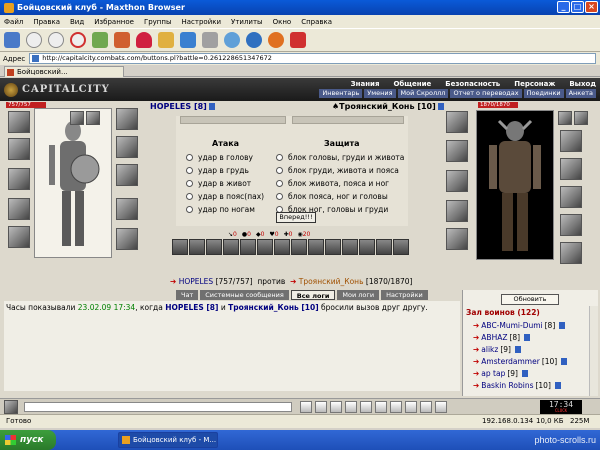 This screenshot has width=600, height=450. What do you see at coordinates (56, 40) in the screenshot?
I see `forward-icon` at bounding box center [56, 40].